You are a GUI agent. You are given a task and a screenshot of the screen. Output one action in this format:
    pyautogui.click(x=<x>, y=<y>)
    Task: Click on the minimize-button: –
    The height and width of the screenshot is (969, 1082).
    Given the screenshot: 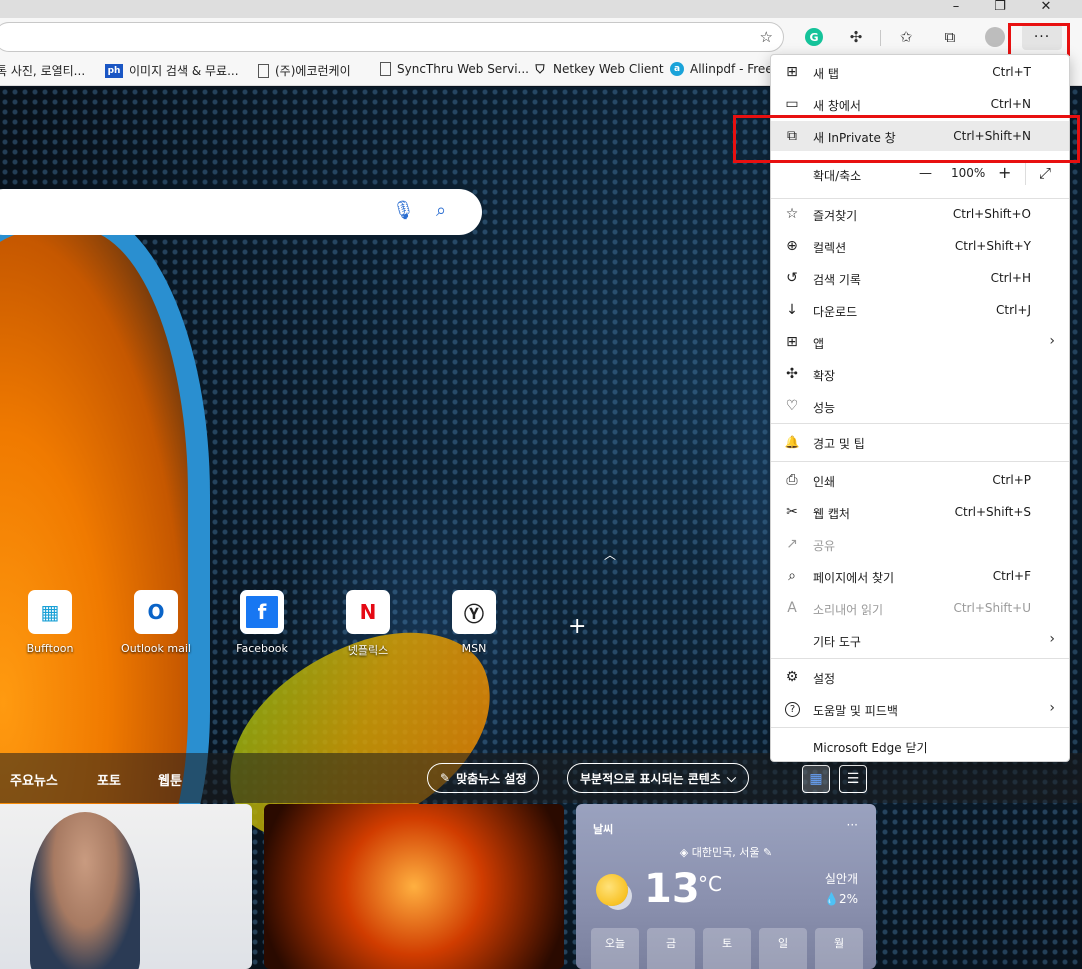 What is the action you would take?
    pyautogui.click(x=956, y=9)
    